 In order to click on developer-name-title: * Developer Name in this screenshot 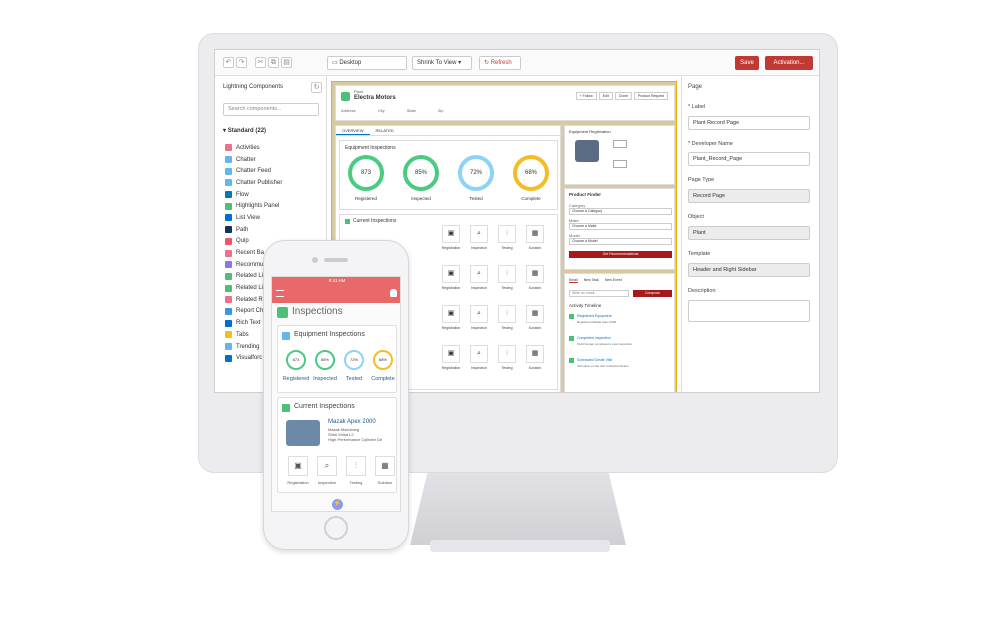, I will do `click(710, 144)`.